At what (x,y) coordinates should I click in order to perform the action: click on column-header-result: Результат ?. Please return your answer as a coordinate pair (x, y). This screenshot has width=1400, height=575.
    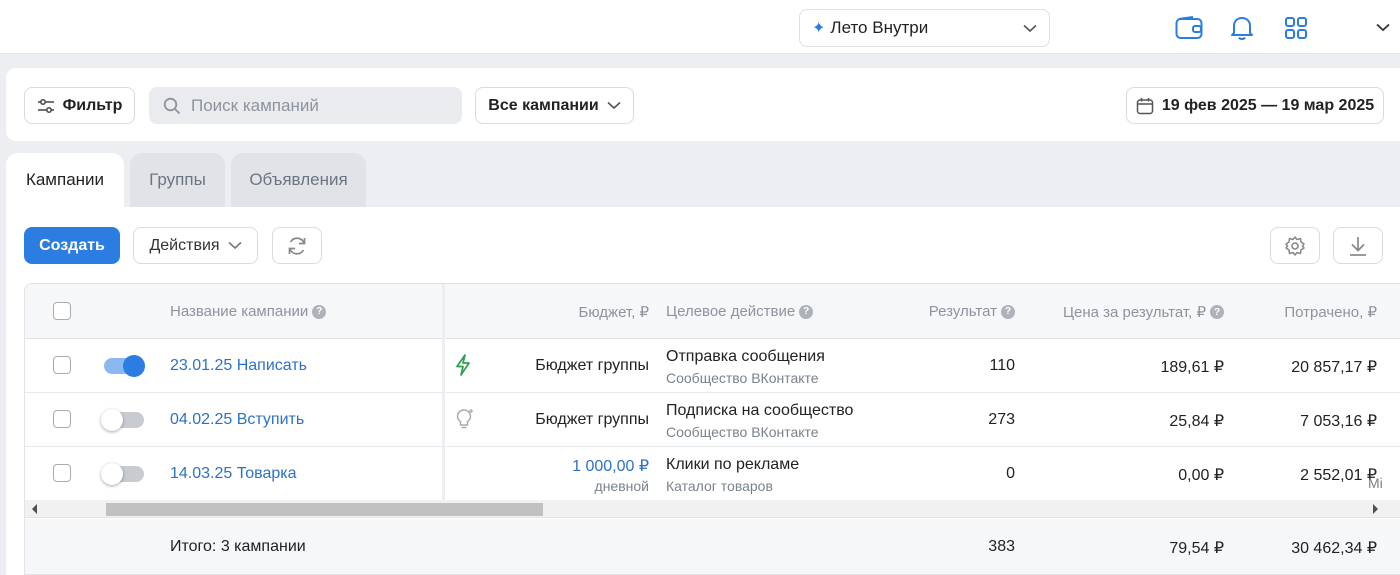
    Looking at the image, I should click on (972, 311).